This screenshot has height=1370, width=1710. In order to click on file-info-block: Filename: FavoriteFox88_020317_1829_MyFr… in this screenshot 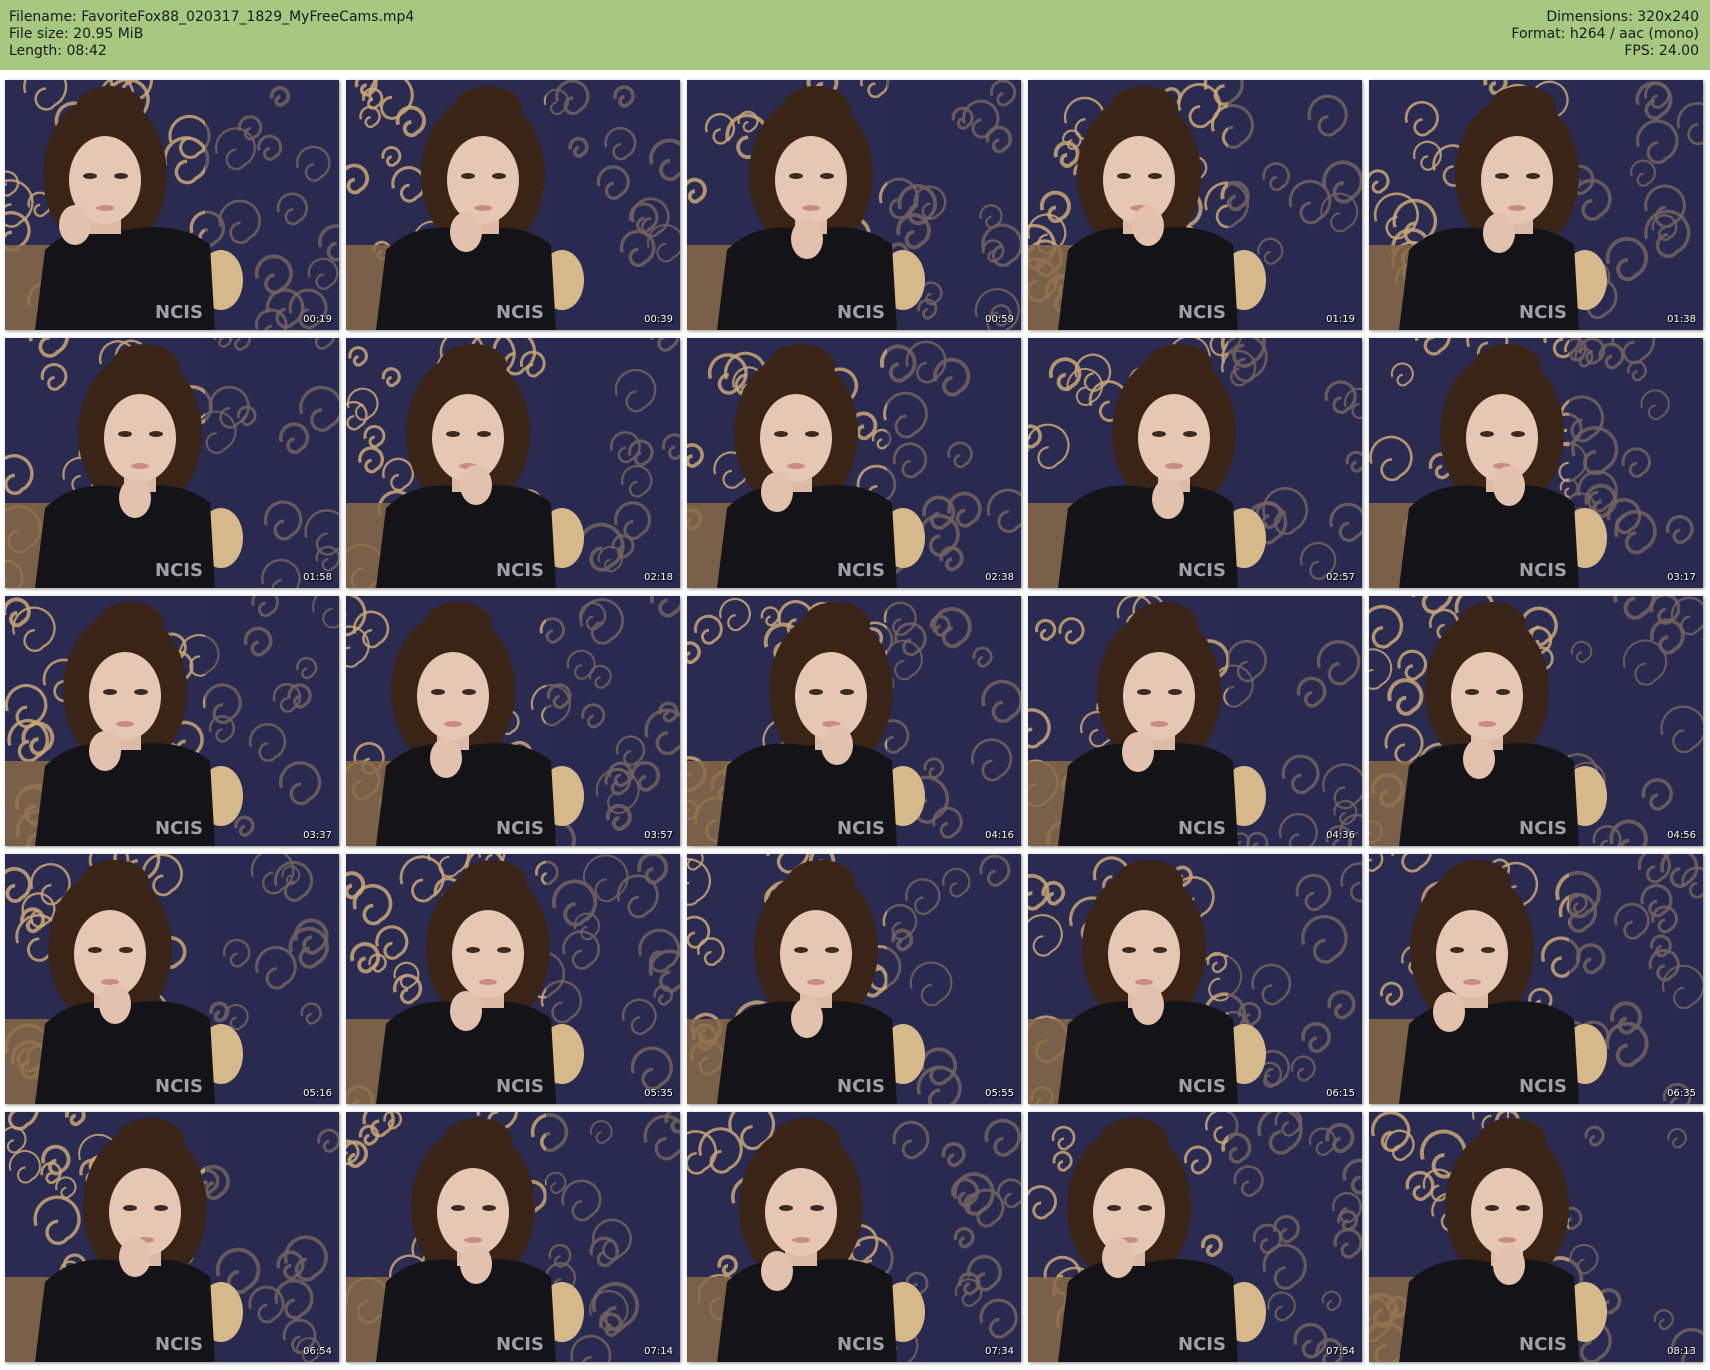, I will do `click(211, 34)`.